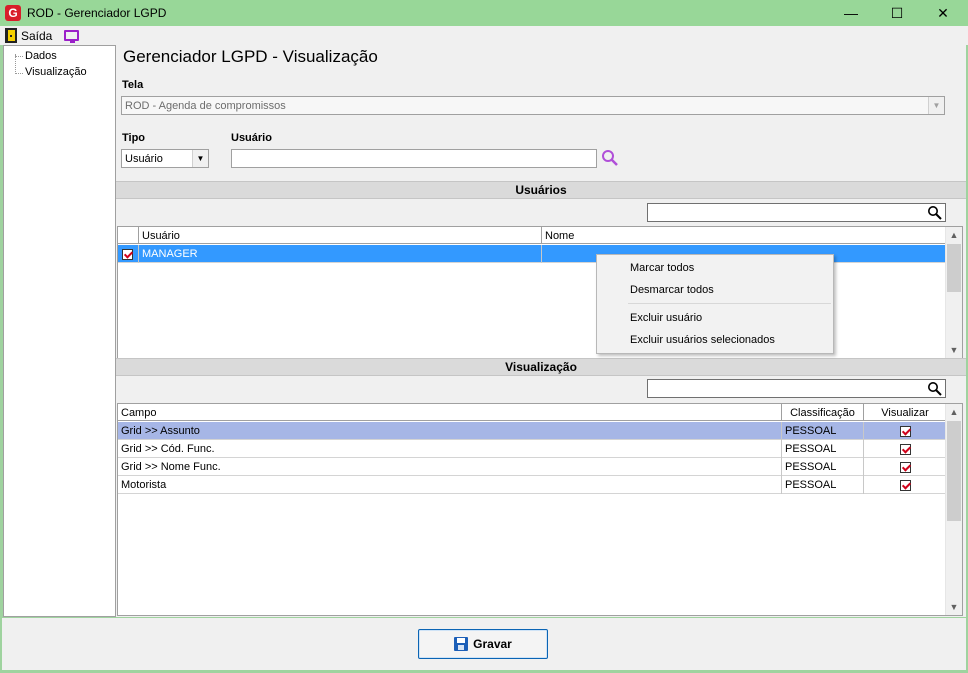 This screenshot has width=968, height=673. I want to click on cell-campo: Grid >> Assunto, so click(450, 431).